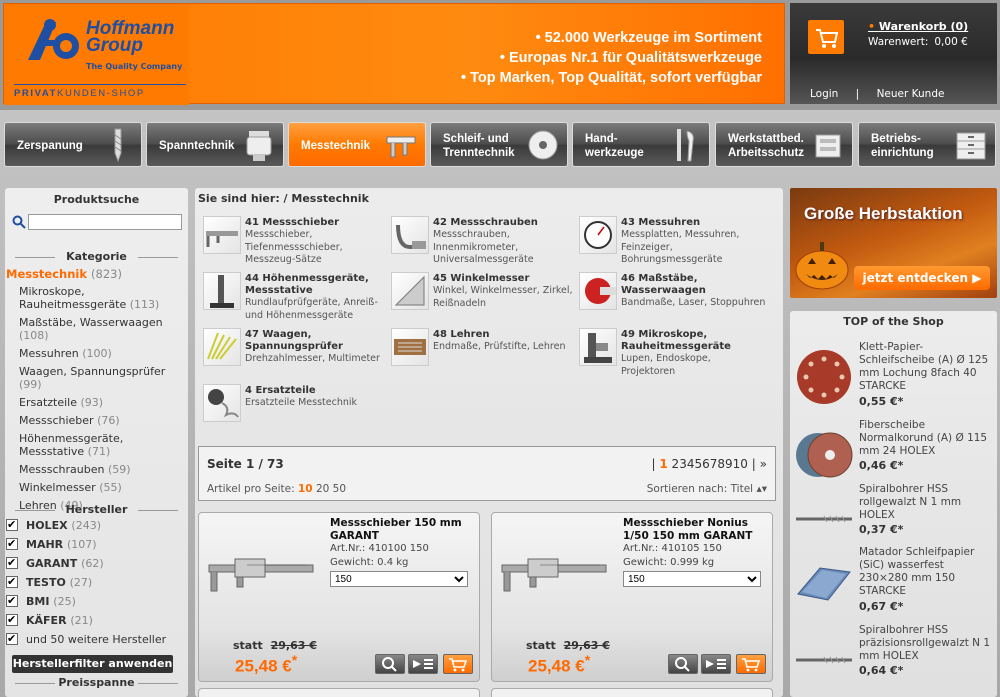 This screenshot has height=697, width=1000. Describe the element at coordinates (93, 353) in the screenshot. I see `category-item: Messuhren (100)` at that location.